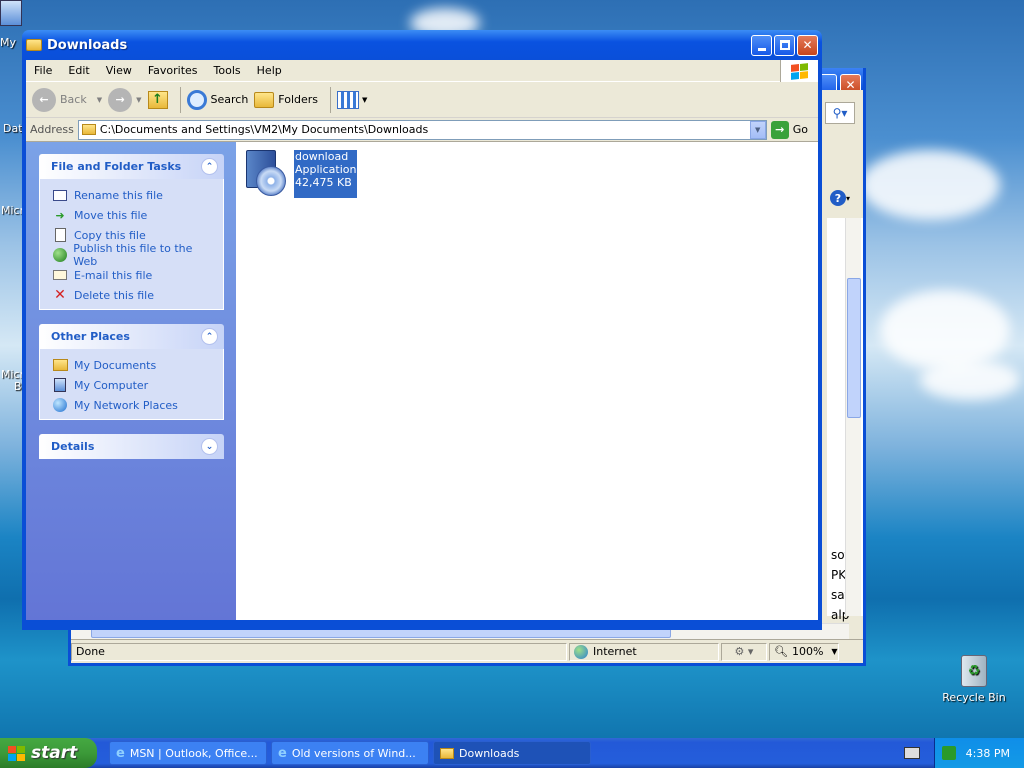  Describe the element at coordinates (282, 753) in the screenshot. I see `ie-icon: e` at that location.